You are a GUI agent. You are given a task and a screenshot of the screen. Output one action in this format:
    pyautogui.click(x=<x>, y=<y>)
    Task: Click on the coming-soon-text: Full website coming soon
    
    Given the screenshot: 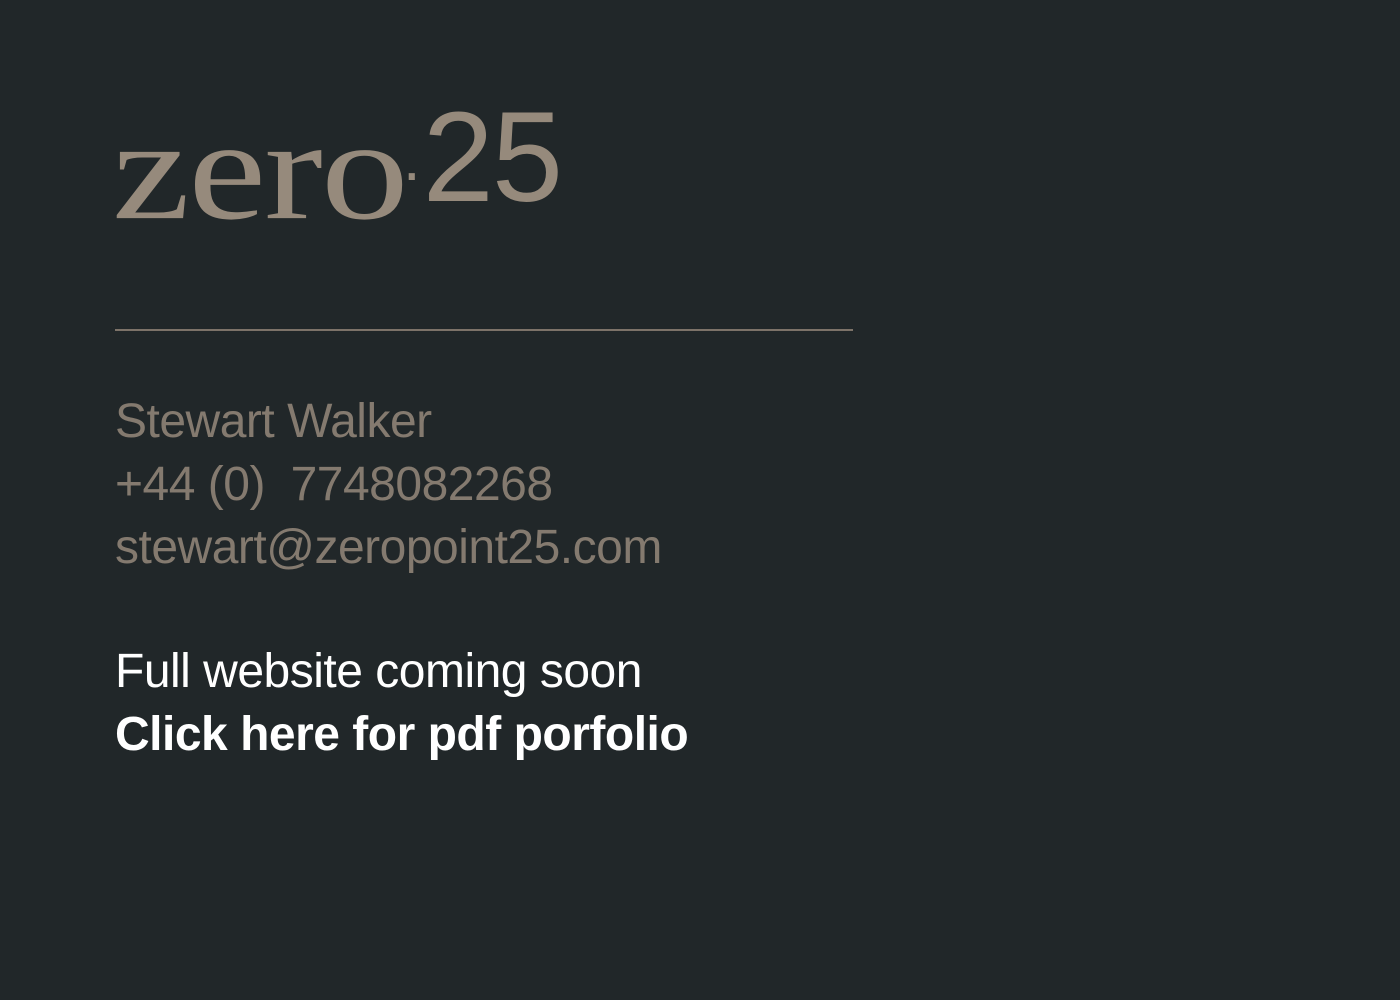 What is the action you would take?
    pyautogui.click(x=378, y=671)
    